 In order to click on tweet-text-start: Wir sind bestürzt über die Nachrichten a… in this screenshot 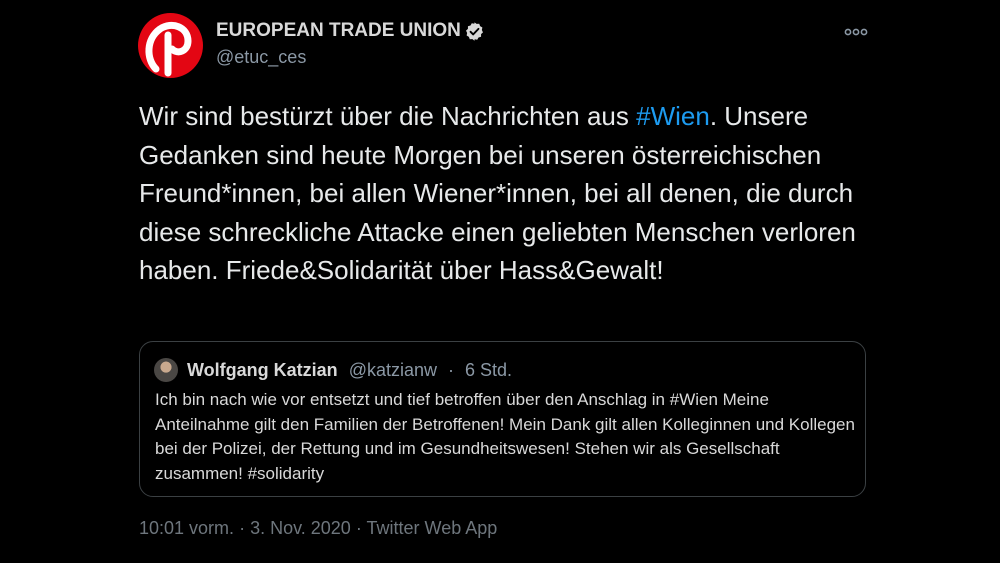, I will do `click(388, 116)`.